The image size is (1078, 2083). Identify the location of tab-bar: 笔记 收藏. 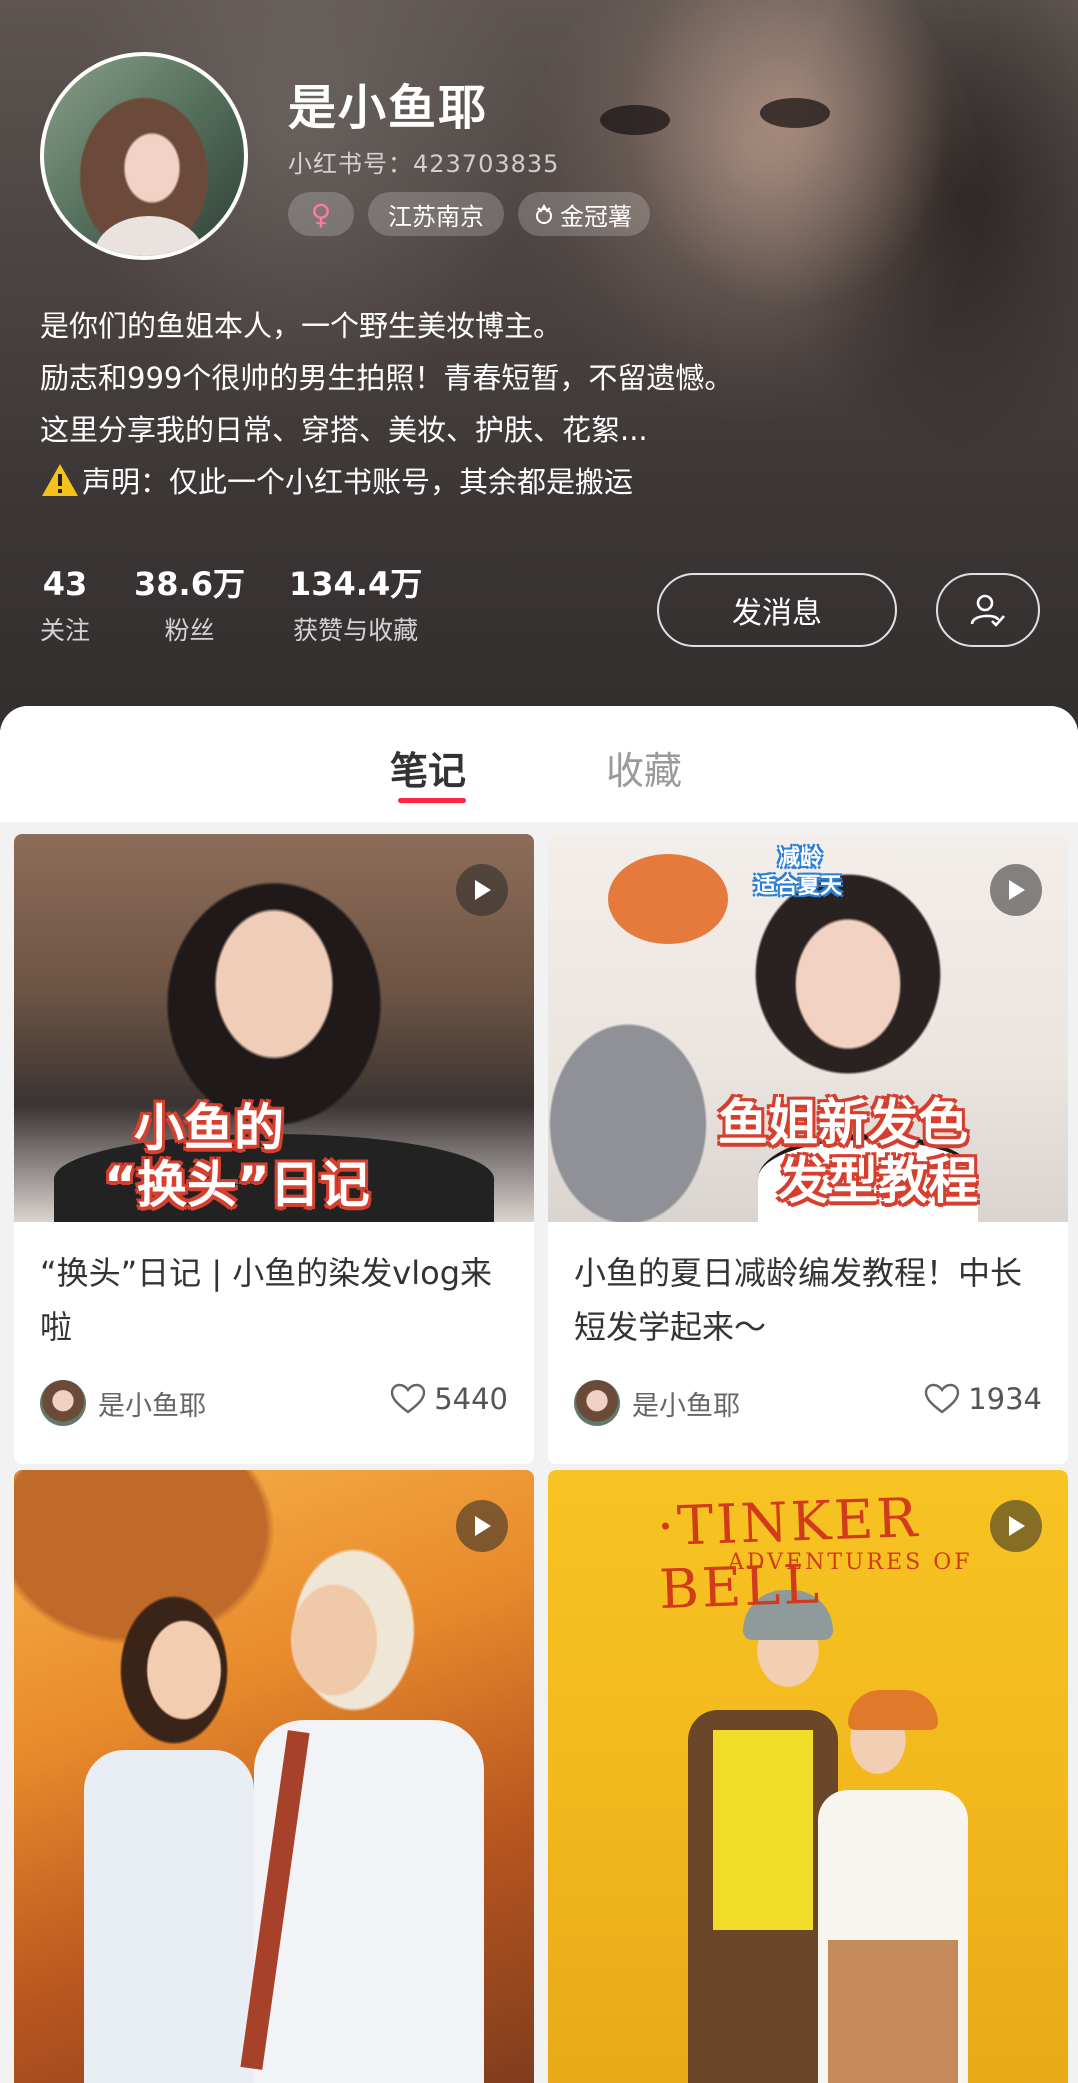
(539, 764).